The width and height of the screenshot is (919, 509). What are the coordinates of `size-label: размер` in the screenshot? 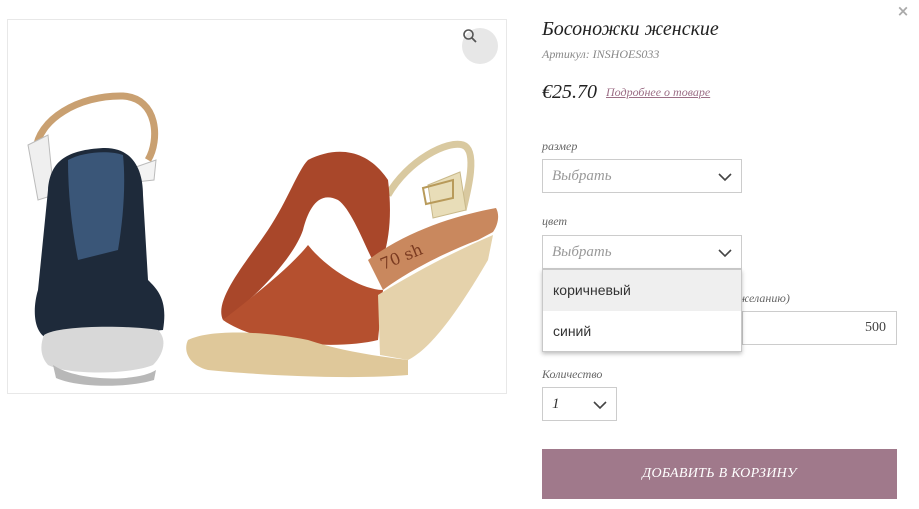 It's located at (560, 146).